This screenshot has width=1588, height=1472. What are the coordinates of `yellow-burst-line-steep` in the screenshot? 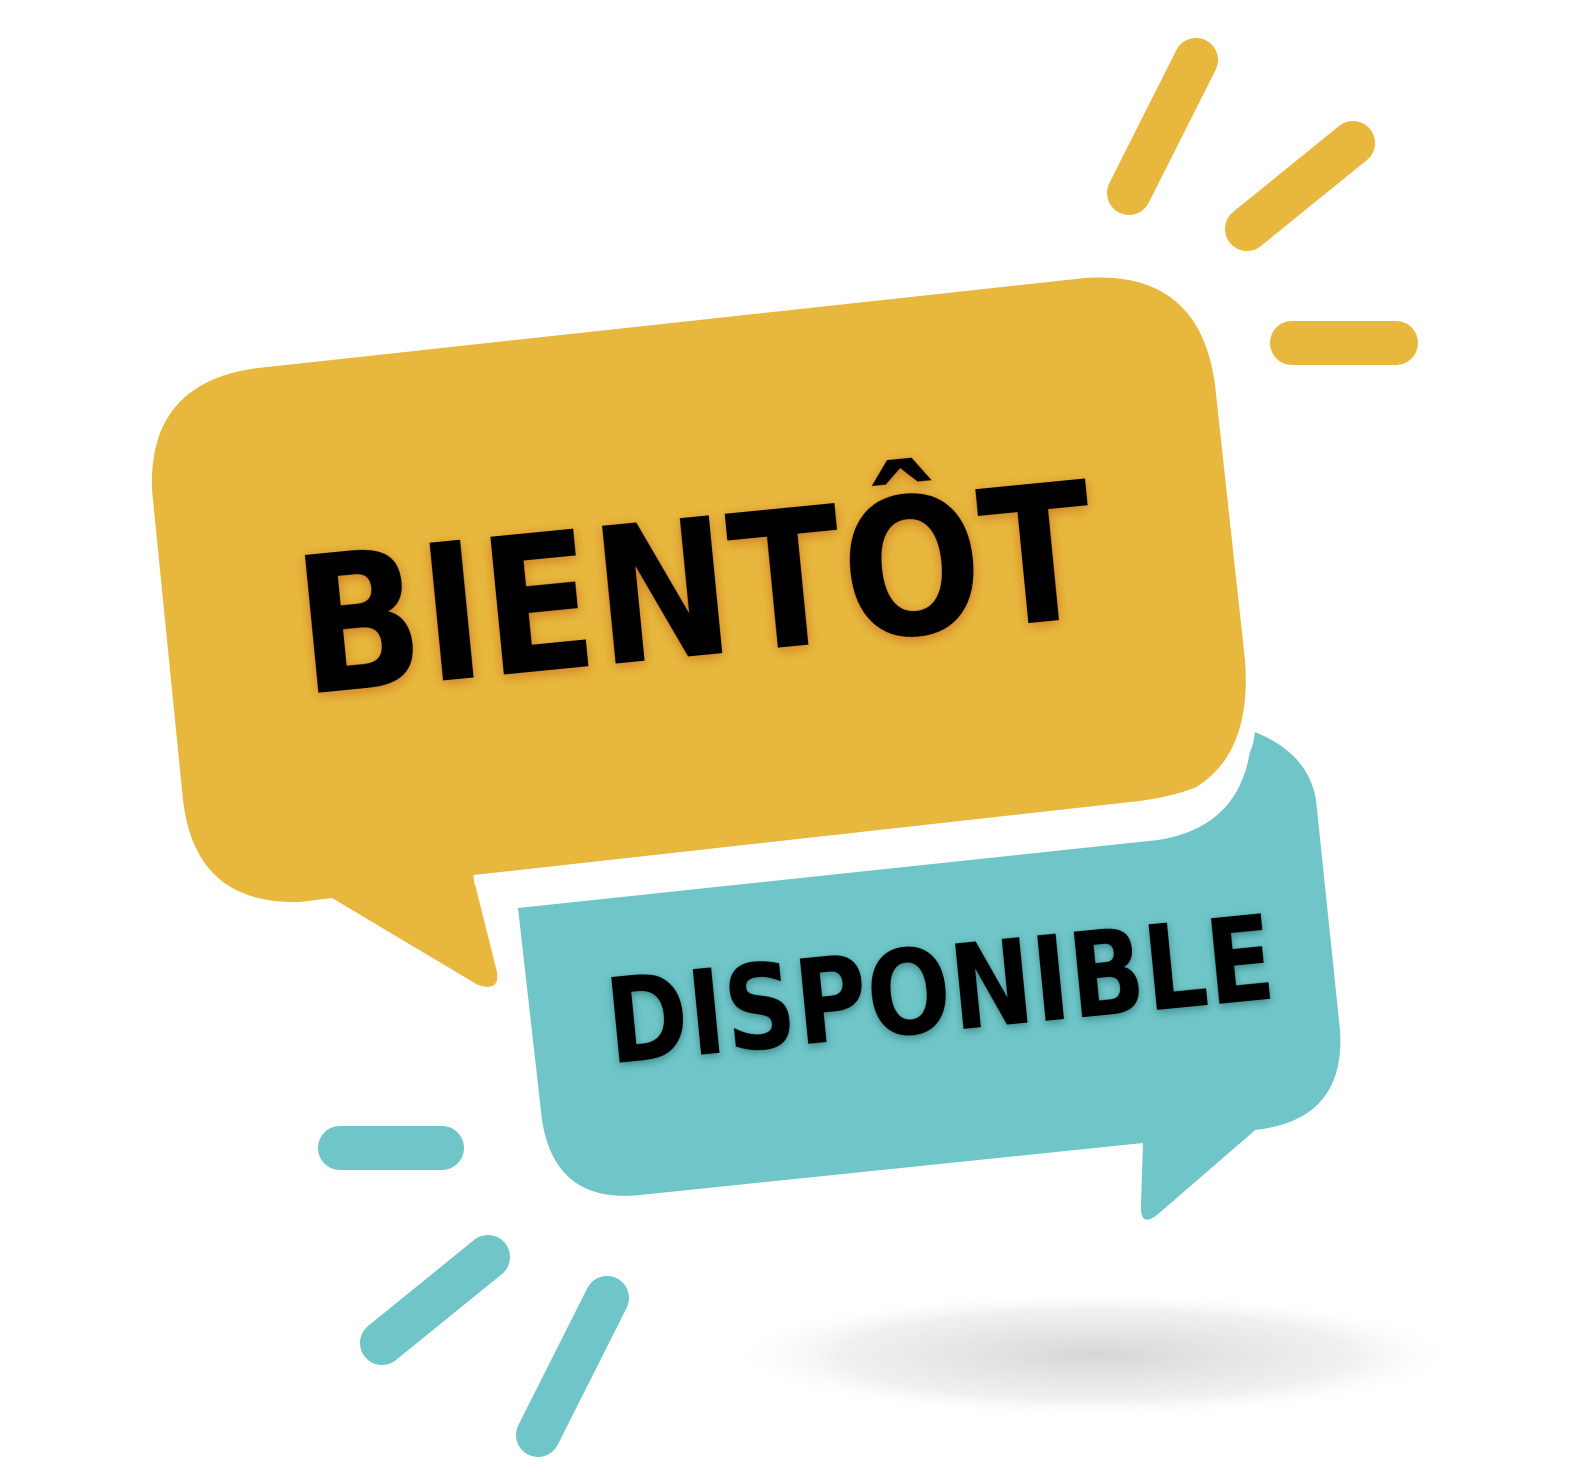 It's located at (1162, 126).